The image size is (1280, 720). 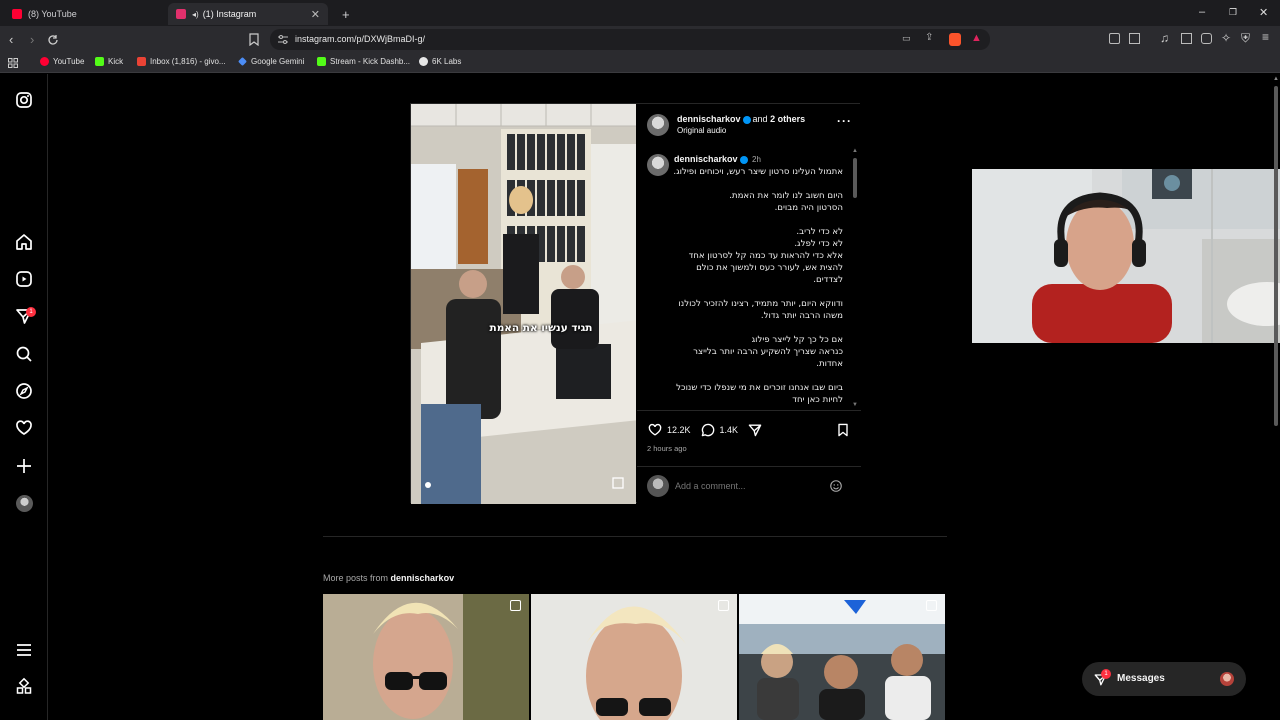 I want to click on wallet-icon, so click(x=1134, y=38).